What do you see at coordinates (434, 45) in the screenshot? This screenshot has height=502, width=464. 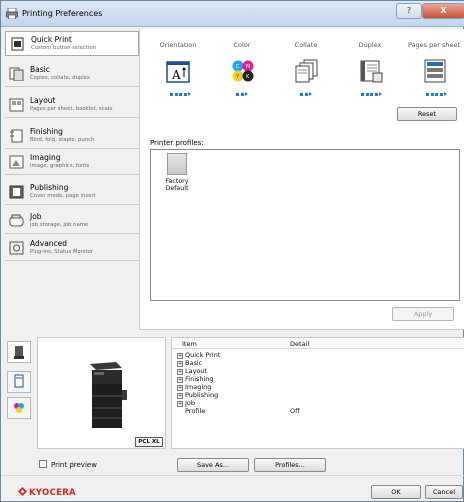 I see `pages-per-sheet-heading: Pages per sheet` at bounding box center [434, 45].